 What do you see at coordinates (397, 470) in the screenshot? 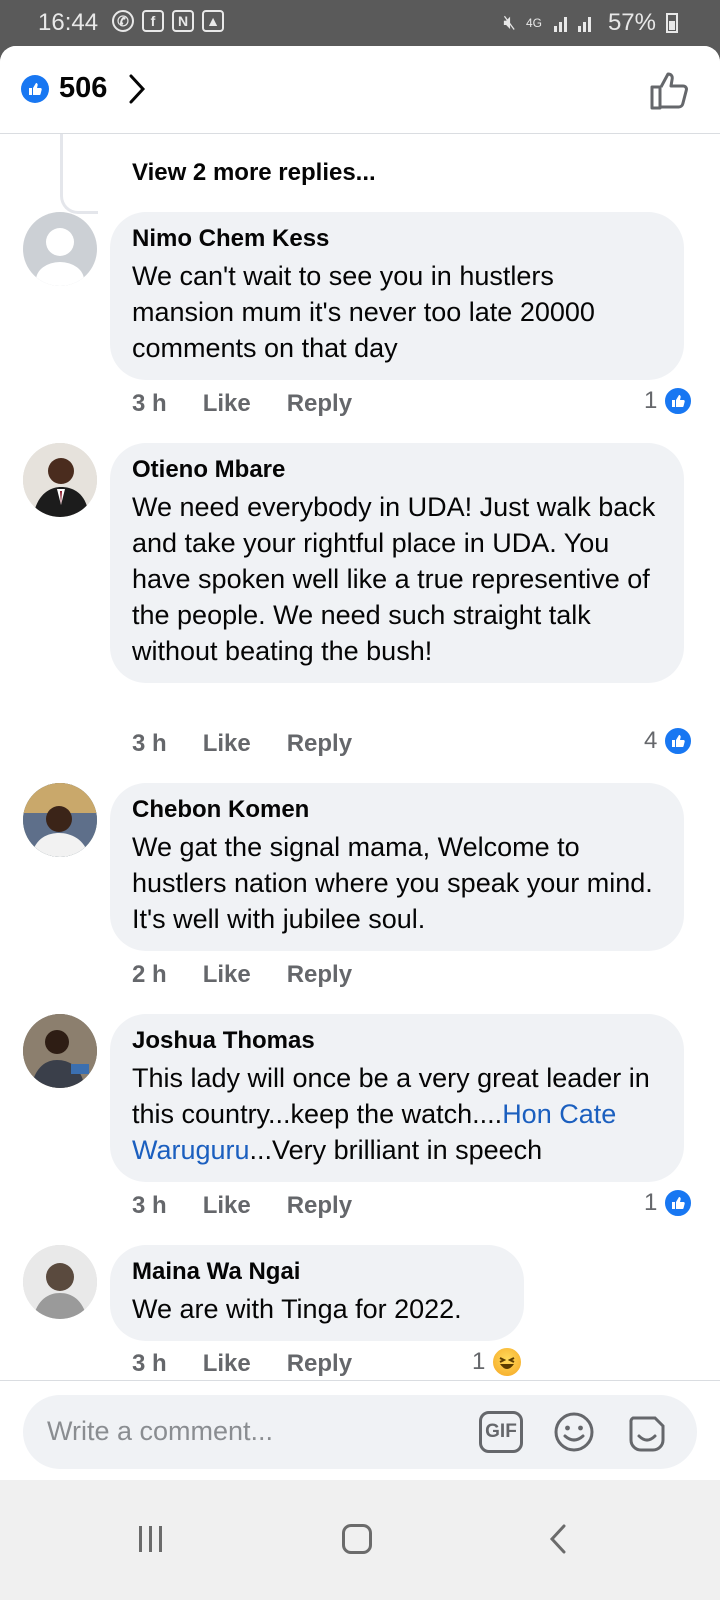
I see `comment-author: Otieno Mbare` at bounding box center [397, 470].